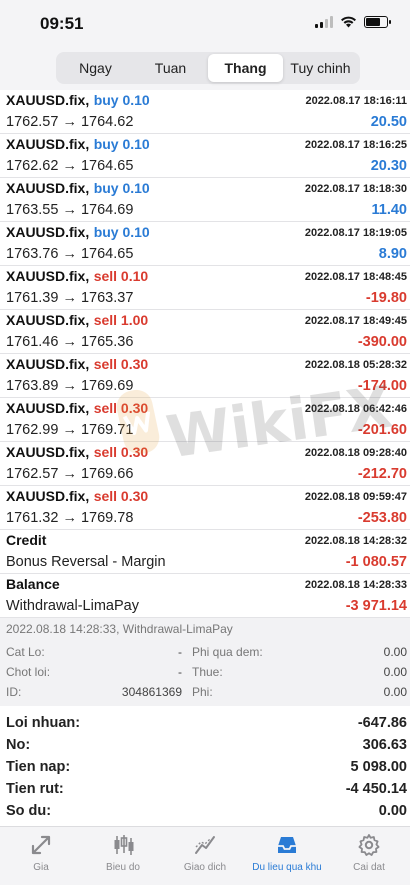  I want to click on row-detail: 1763.55 → 1764.69 11.40, so click(206, 210).